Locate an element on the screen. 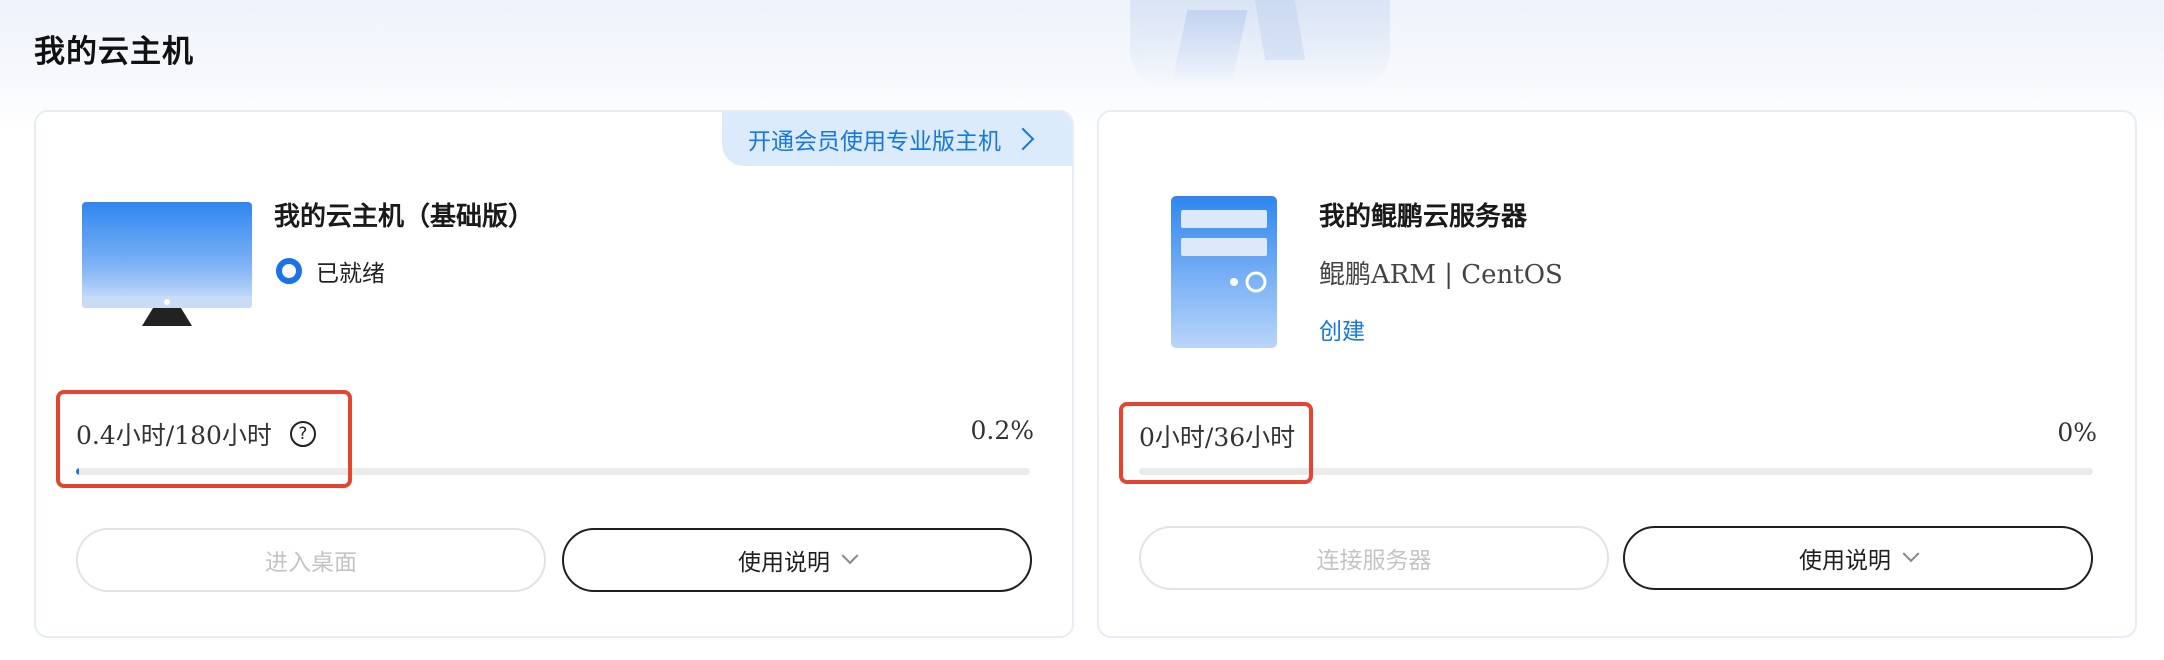 The height and width of the screenshot is (660, 2164). promo-label: 开通会员使用专业版主机 is located at coordinates (874, 142).